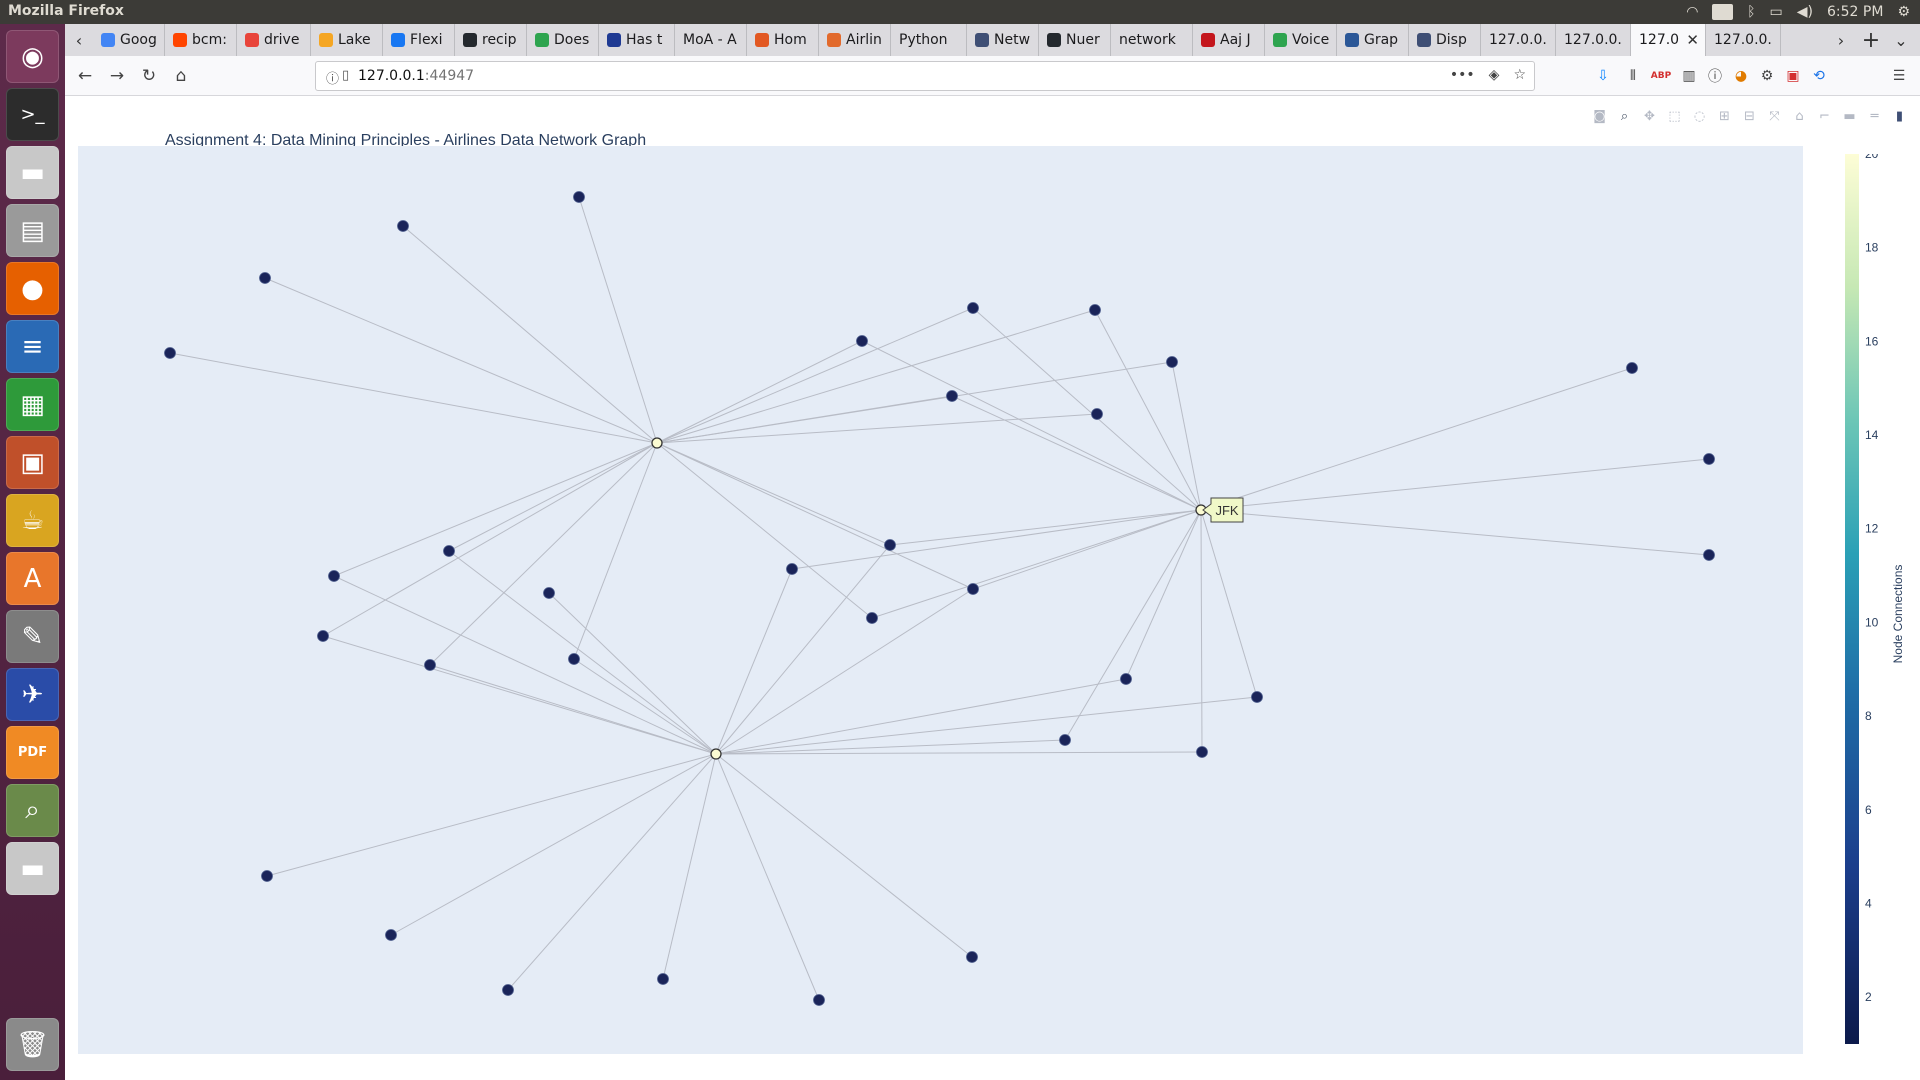 The image size is (1920, 1080). What do you see at coordinates (1445, 40) in the screenshot?
I see `tab-18: Disp` at bounding box center [1445, 40].